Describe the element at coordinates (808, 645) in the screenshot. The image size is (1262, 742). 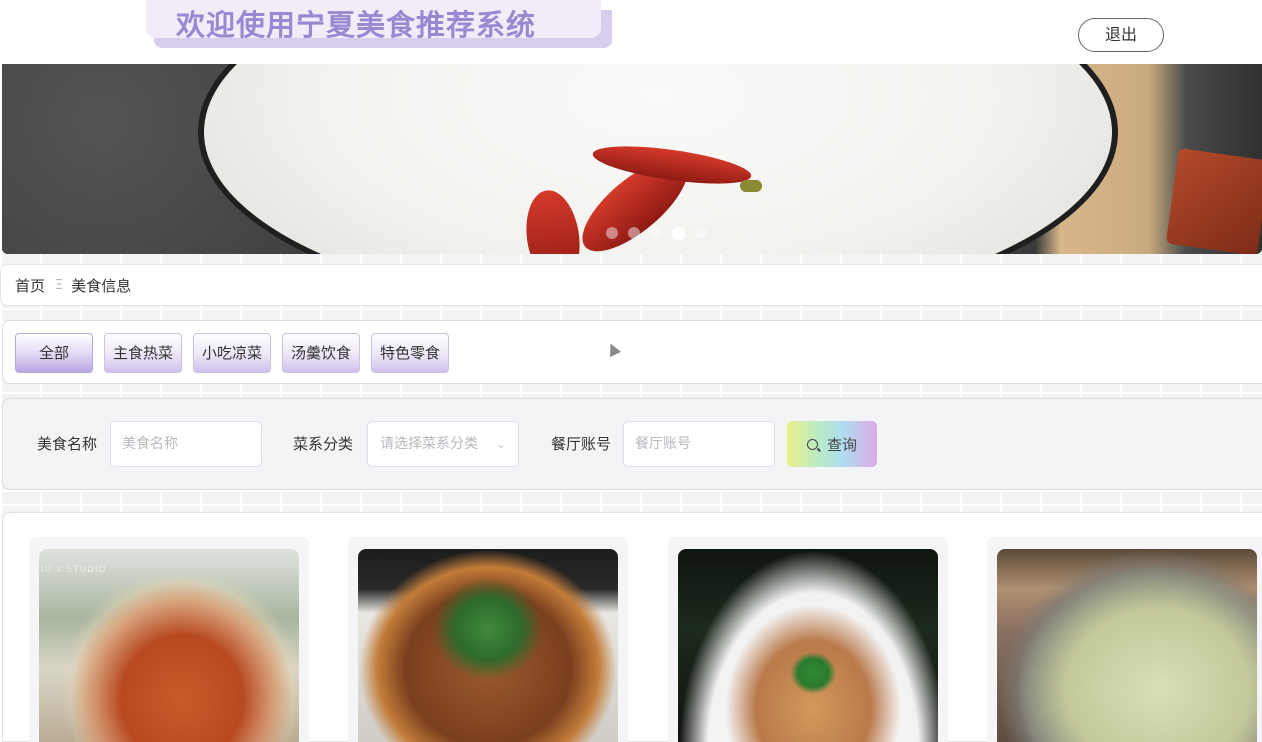
I see `food-image-scallion-noodles` at that location.